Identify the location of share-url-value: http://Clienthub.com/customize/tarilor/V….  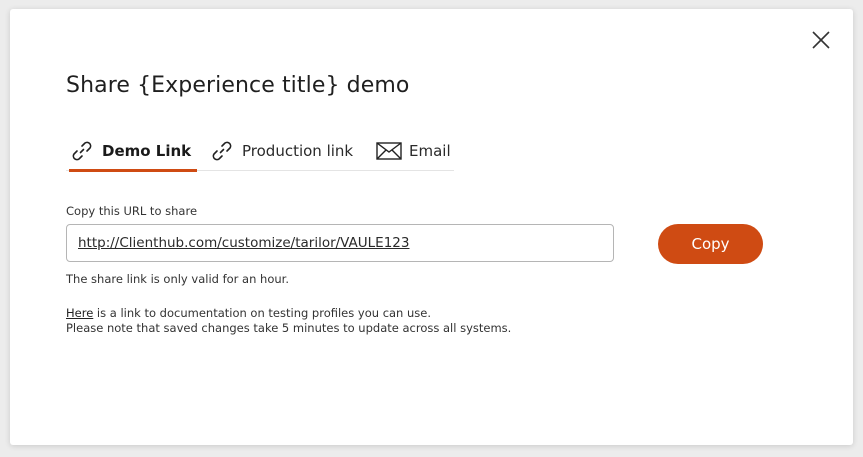
(243, 243).